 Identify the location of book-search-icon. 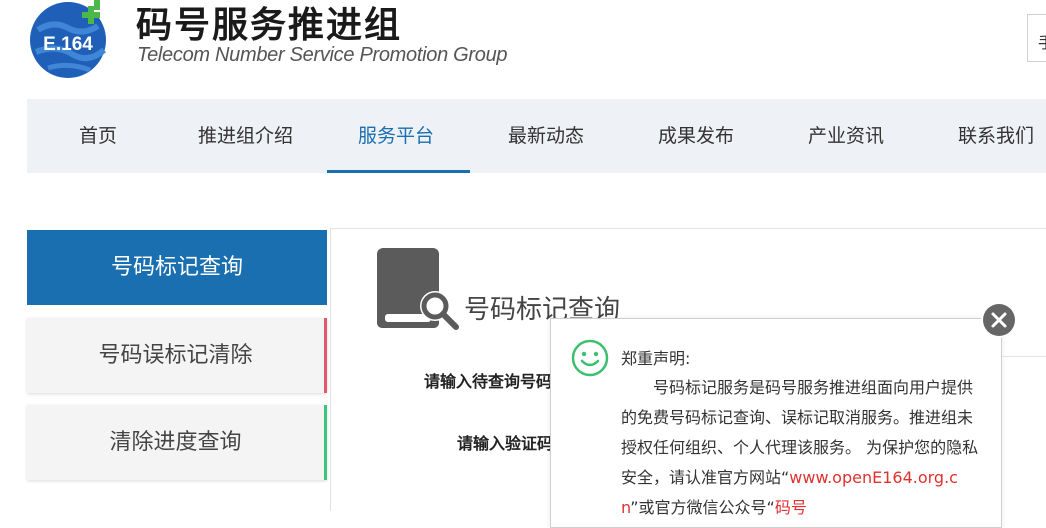
(418, 289).